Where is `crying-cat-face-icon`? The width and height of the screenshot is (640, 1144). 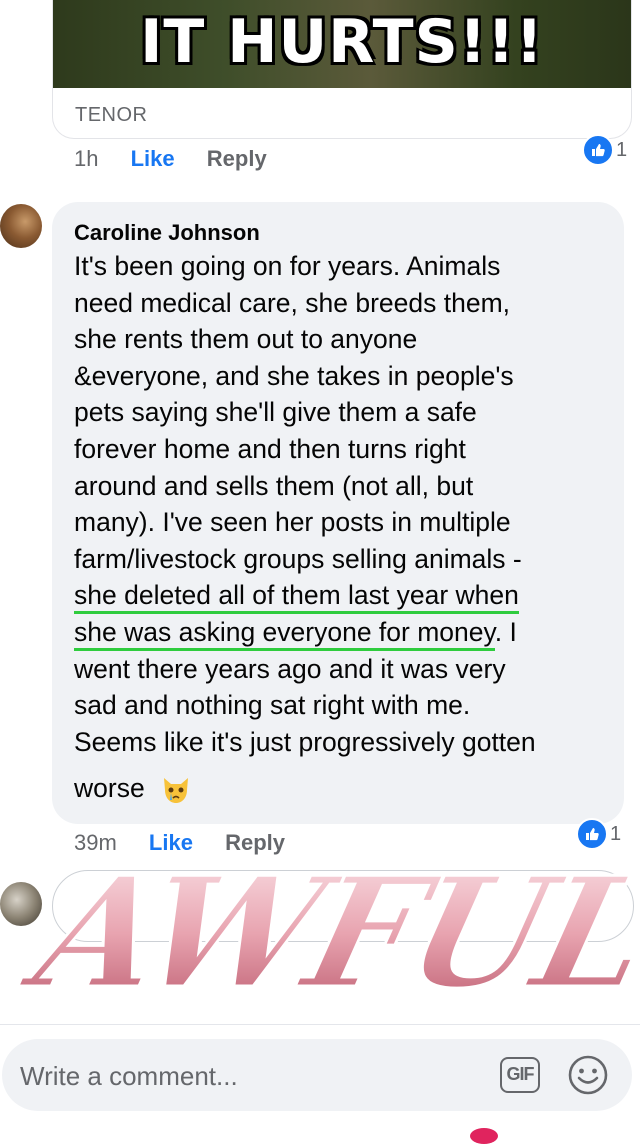 crying-cat-face-icon is located at coordinates (176, 791).